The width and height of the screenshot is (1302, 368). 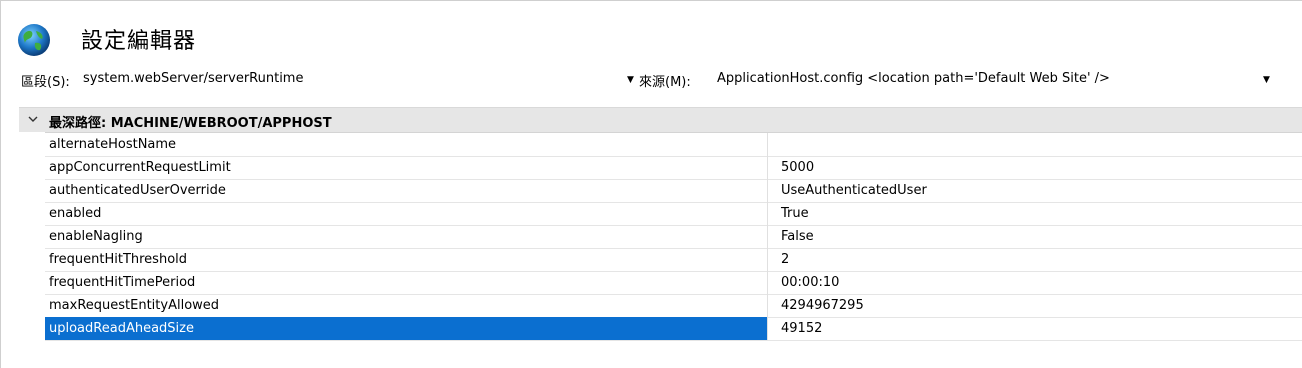 What do you see at coordinates (32, 239) in the screenshot?
I see `grid-indent` at bounding box center [32, 239].